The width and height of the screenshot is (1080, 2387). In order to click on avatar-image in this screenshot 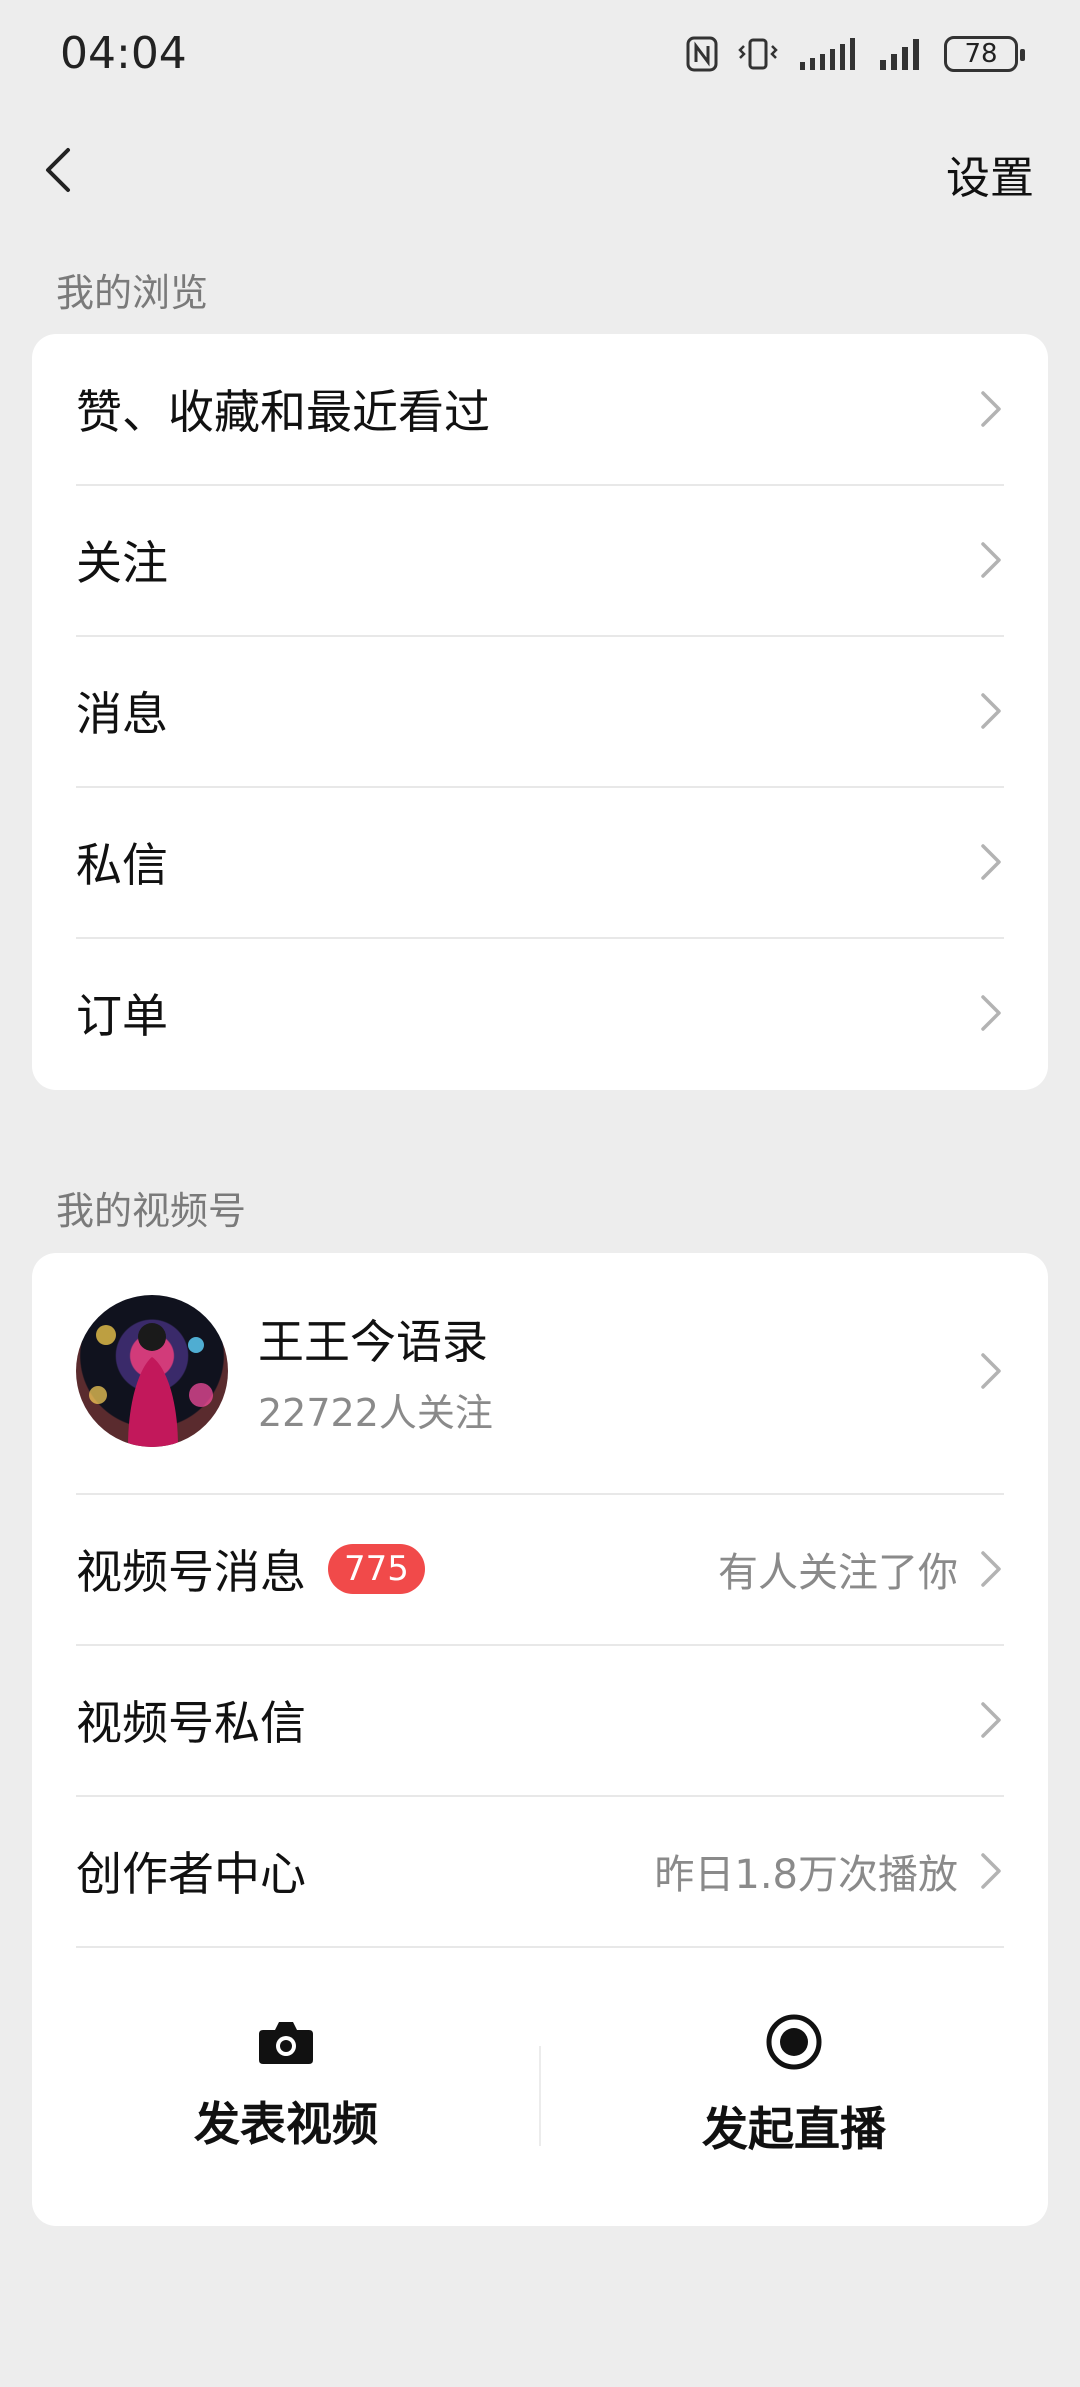, I will do `click(151, 1385)`.